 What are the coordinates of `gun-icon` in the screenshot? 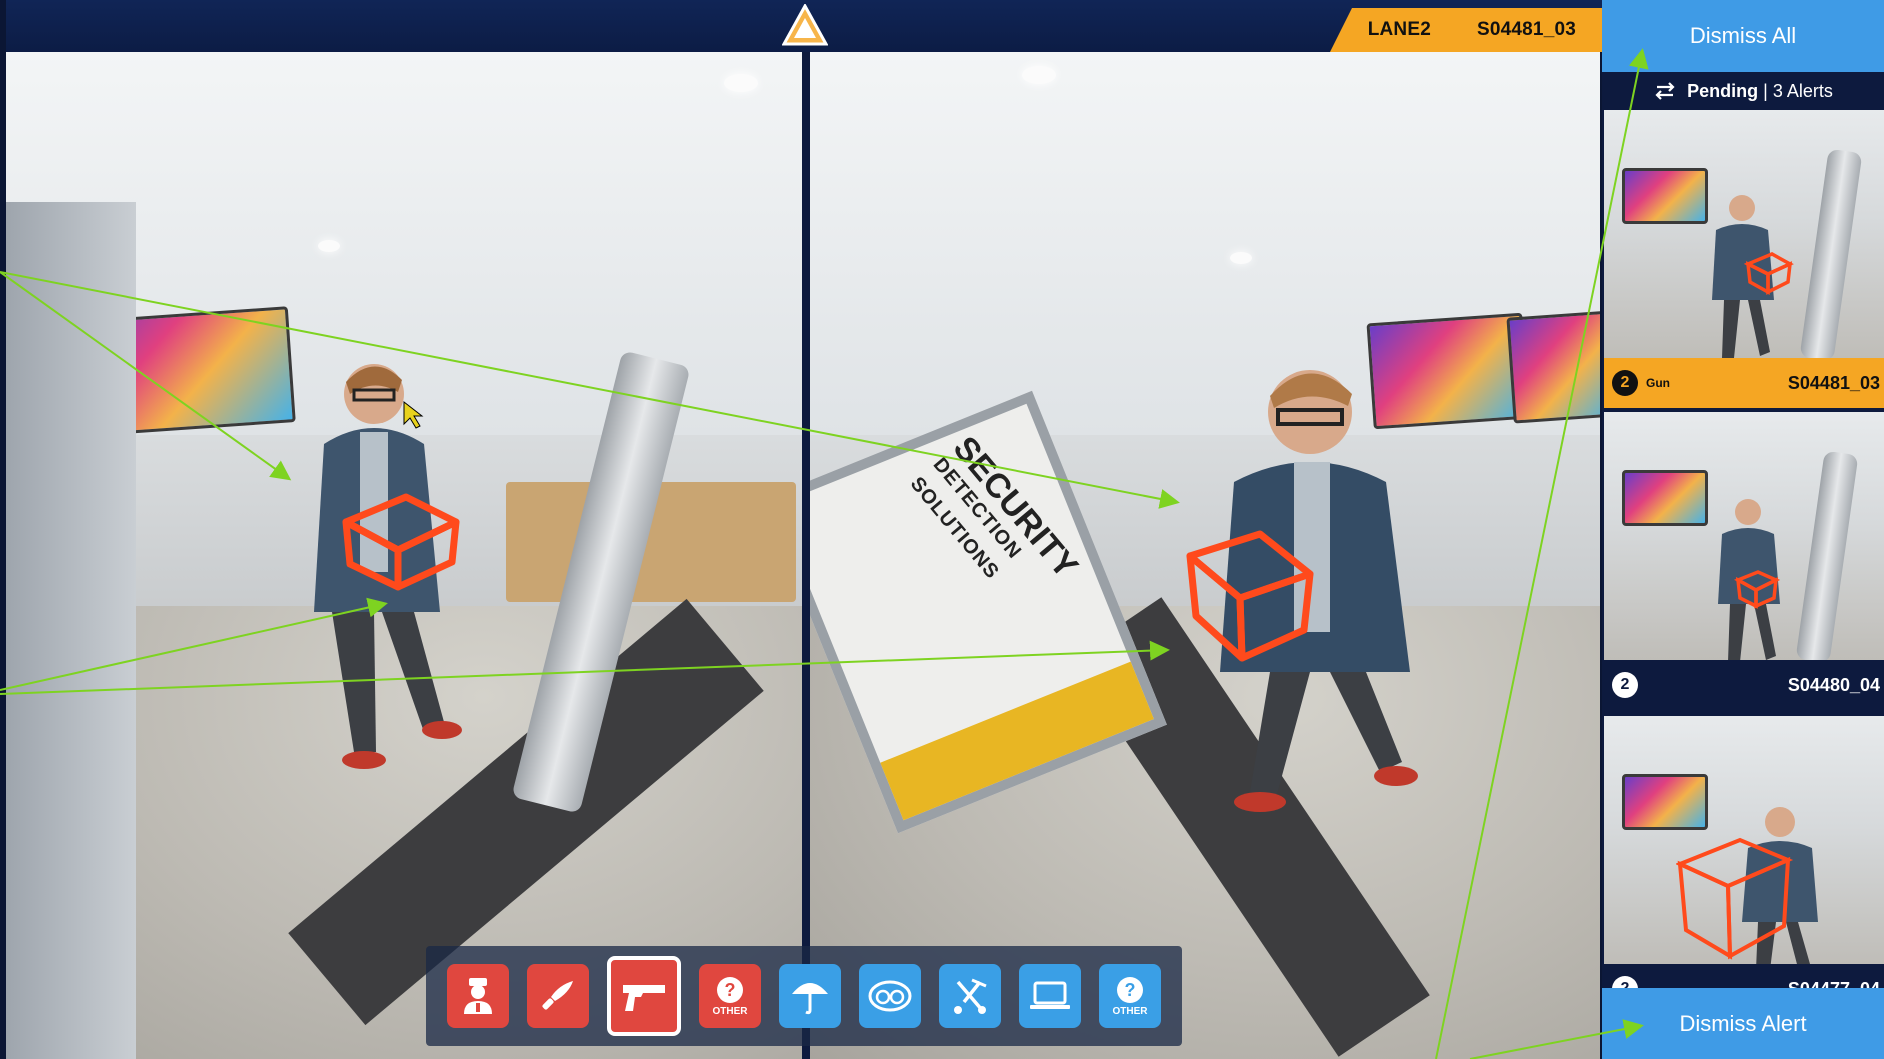 It's located at (644, 998).